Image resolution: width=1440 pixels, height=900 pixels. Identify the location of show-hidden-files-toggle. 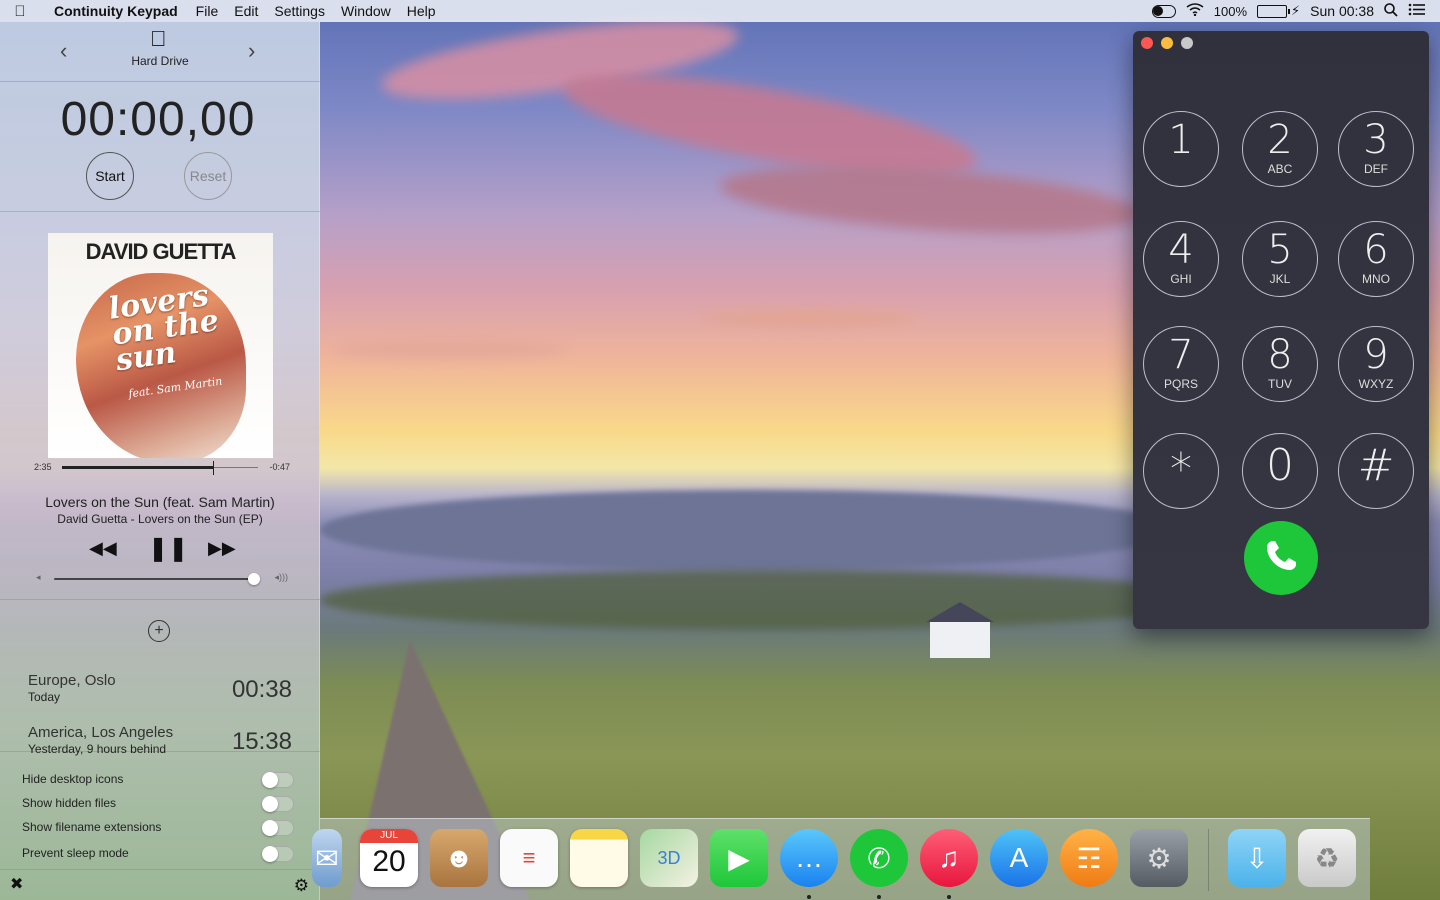
(278, 804).